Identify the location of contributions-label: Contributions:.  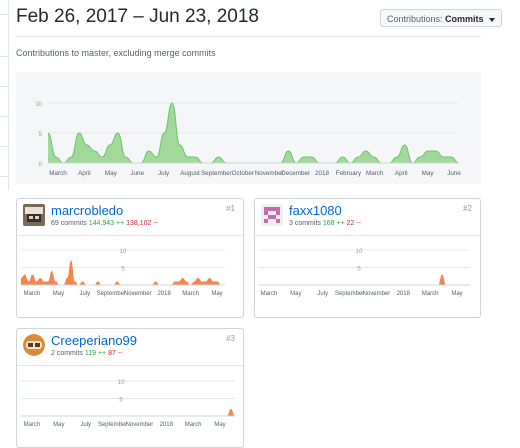
(415, 19).